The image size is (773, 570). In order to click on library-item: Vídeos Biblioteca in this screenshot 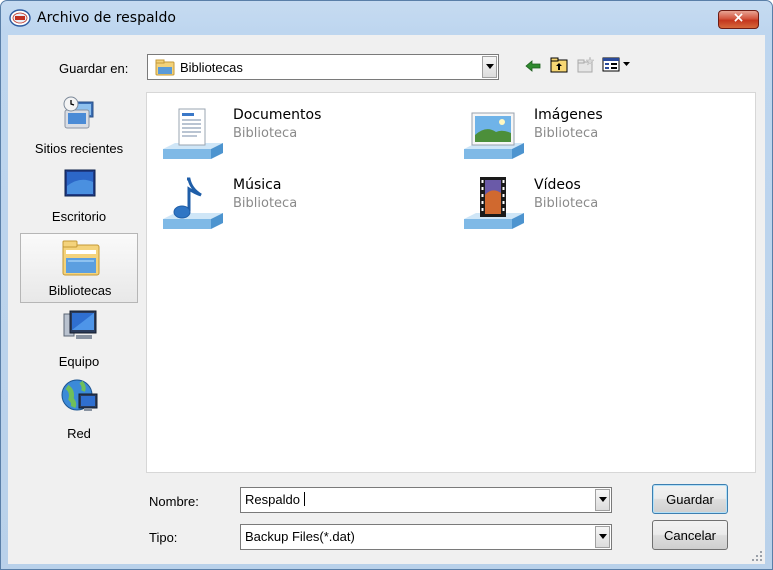, I will do `click(596, 204)`.